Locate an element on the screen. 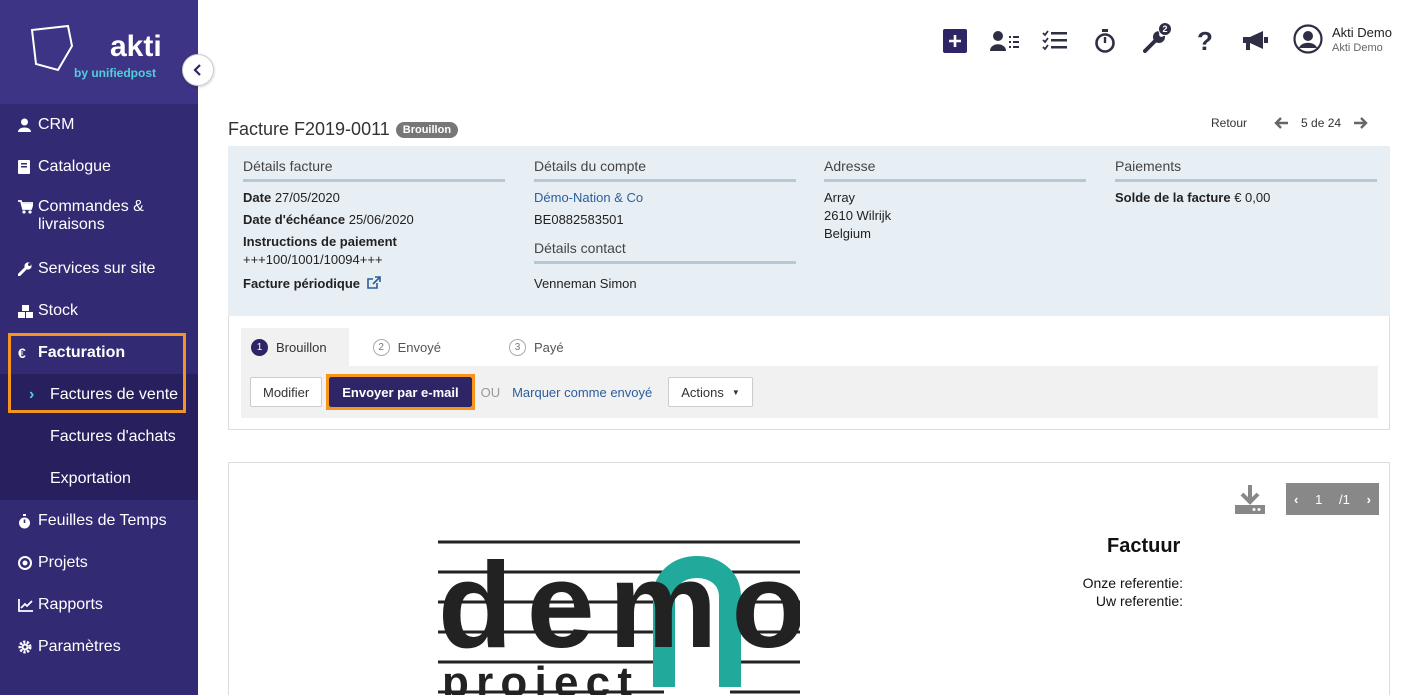 The height and width of the screenshot is (695, 1403). sidebar-subitem-purchase-invoices: Factures d'achats is located at coordinates (99, 437).